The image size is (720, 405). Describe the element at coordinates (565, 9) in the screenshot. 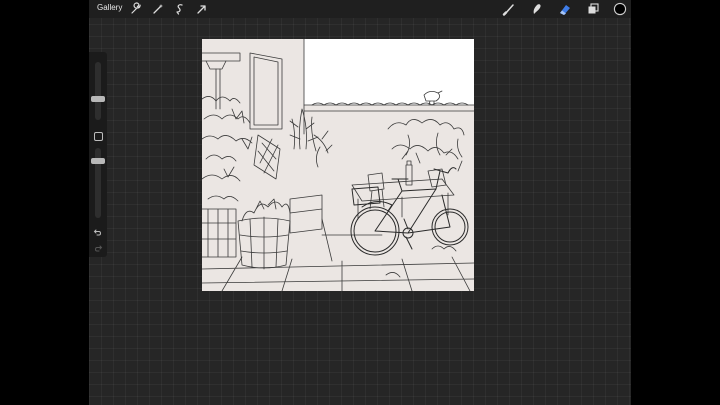

I see `eraser-icon` at that location.